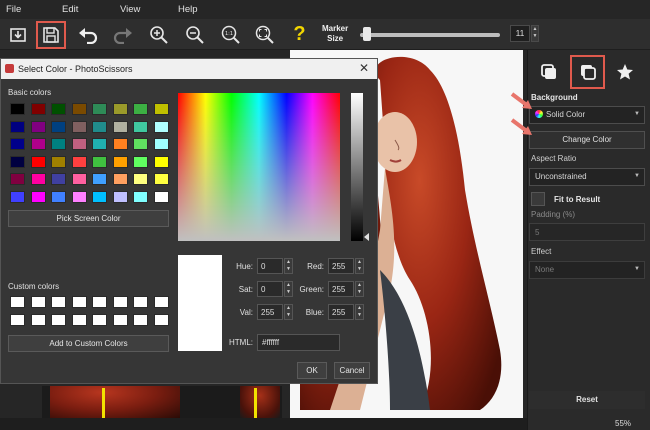 This screenshot has height=430, width=650. Describe the element at coordinates (587, 232) in the screenshot. I see `padding-field: 5` at that location.